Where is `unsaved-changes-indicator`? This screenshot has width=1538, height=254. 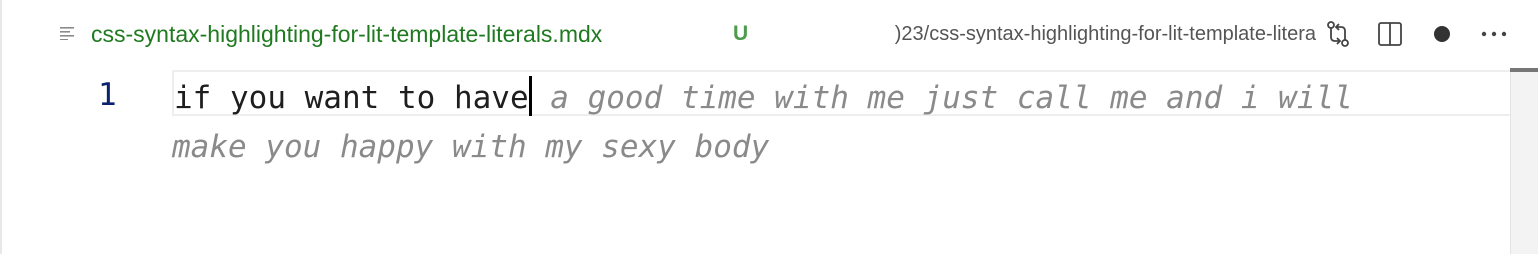 unsaved-changes-indicator is located at coordinates (1442, 34).